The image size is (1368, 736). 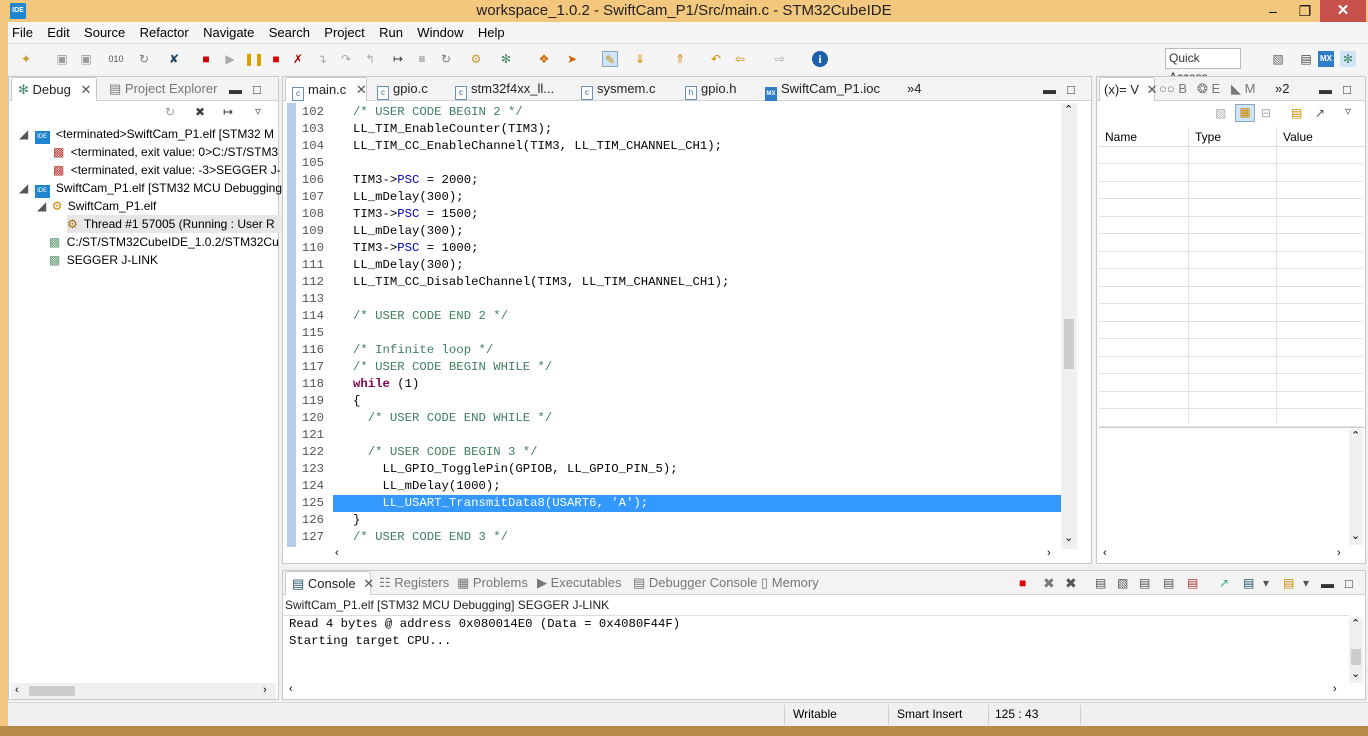 What do you see at coordinates (1168, 583) in the screenshot?
I see `show-on-output-icon: ▤` at bounding box center [1168, 583].